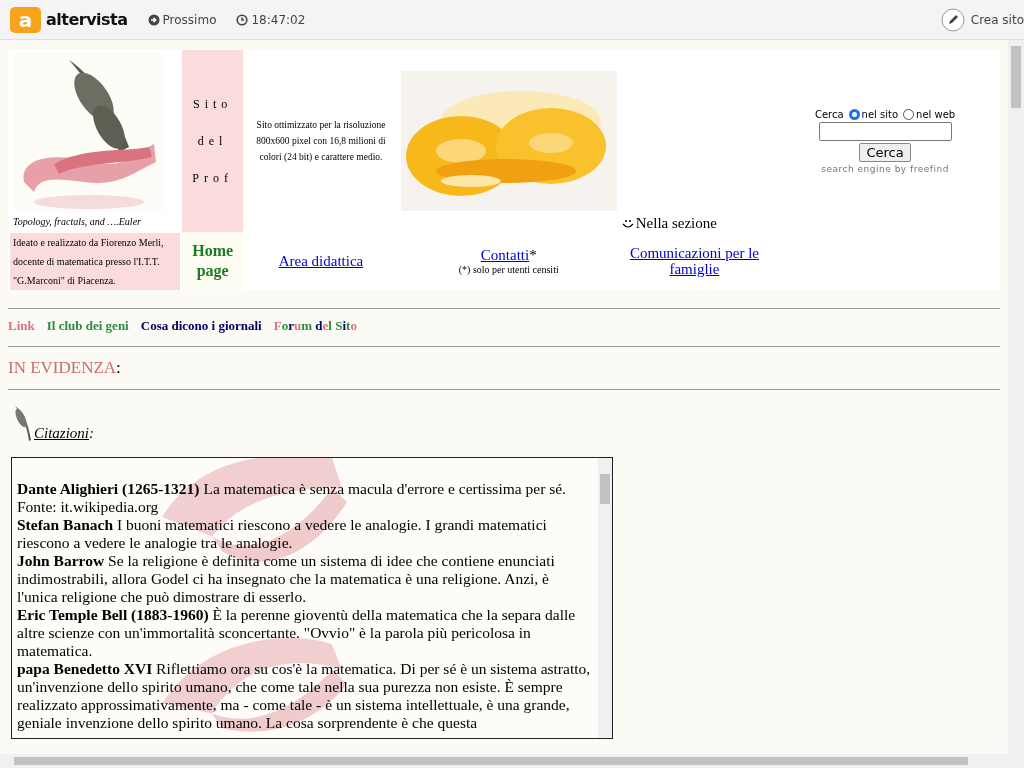 Image resolution: width=1024 pixels, height=768 pixels. I want to click on scrollbar, so click(605, 598).